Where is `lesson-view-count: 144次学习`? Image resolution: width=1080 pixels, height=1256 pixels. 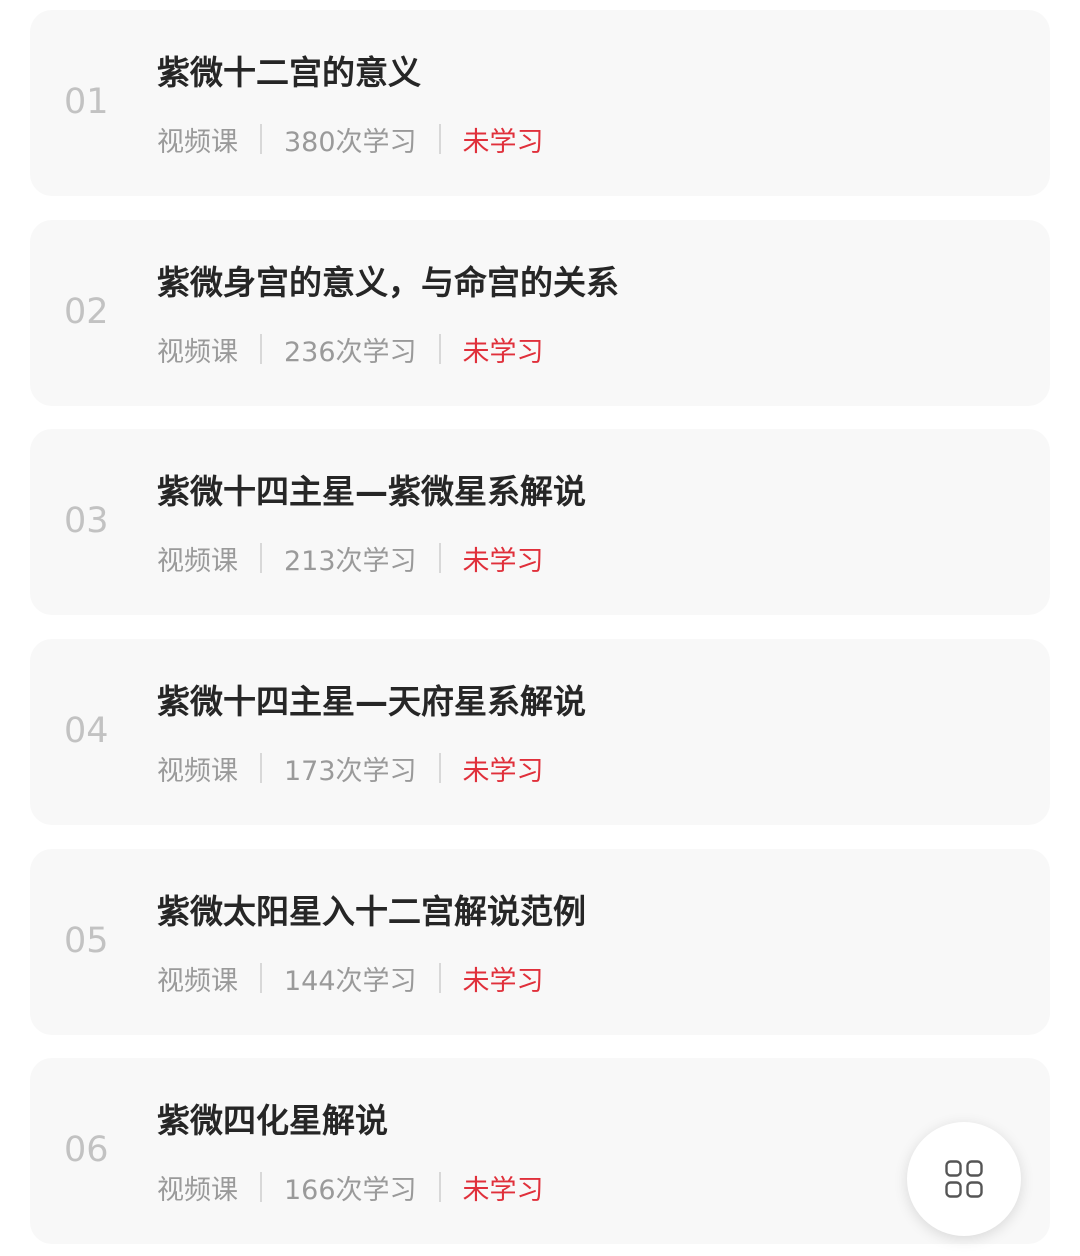
lesson-view-count: 144次学习 is located at coordinates (350, 981).